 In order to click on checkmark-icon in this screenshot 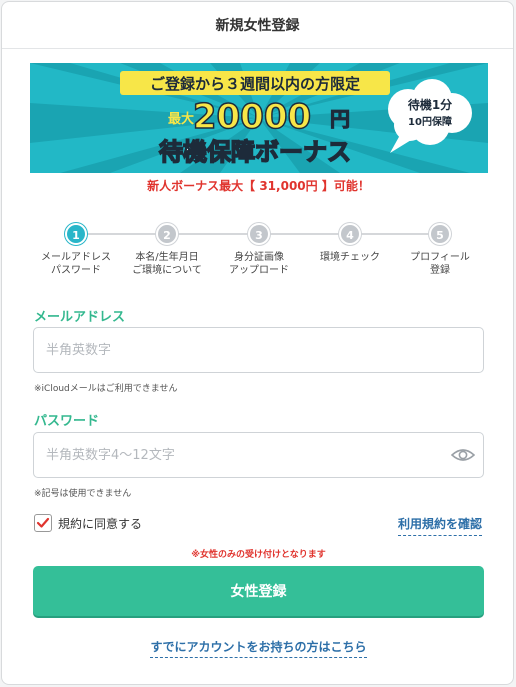, I will do `click(43, 522)`.